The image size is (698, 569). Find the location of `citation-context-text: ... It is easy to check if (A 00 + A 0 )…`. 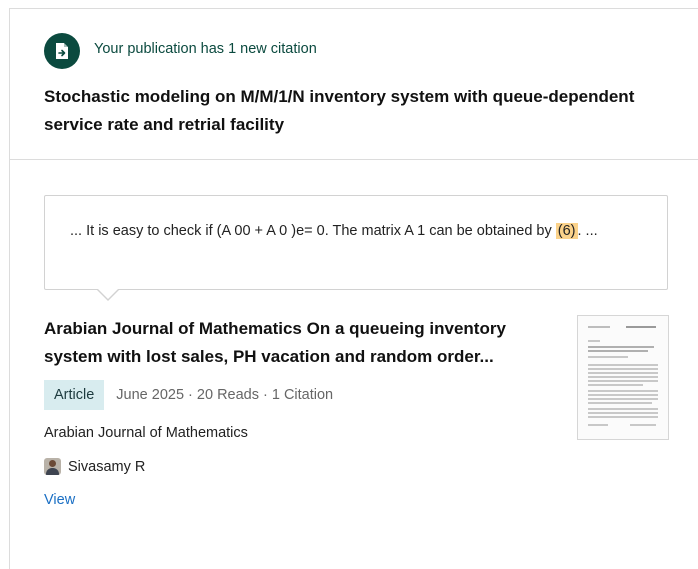

citation-context-text: ... It is easy to check if (A 00 + A 0 )… is located at coordinates (365, 231).